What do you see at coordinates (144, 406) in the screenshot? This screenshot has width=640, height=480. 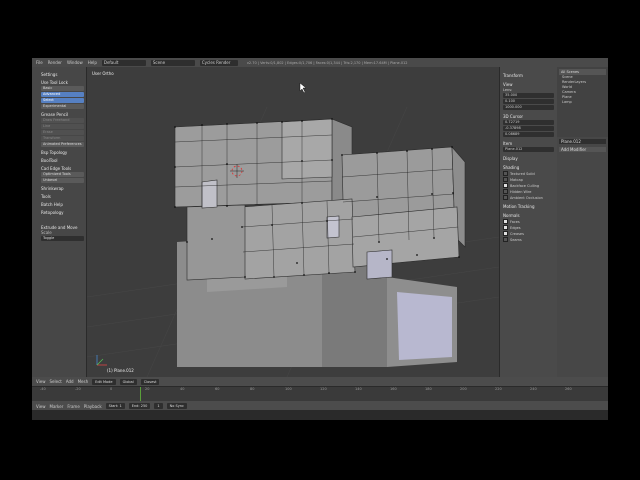 I see `end-value: 250` at bounding box center [144, 406].